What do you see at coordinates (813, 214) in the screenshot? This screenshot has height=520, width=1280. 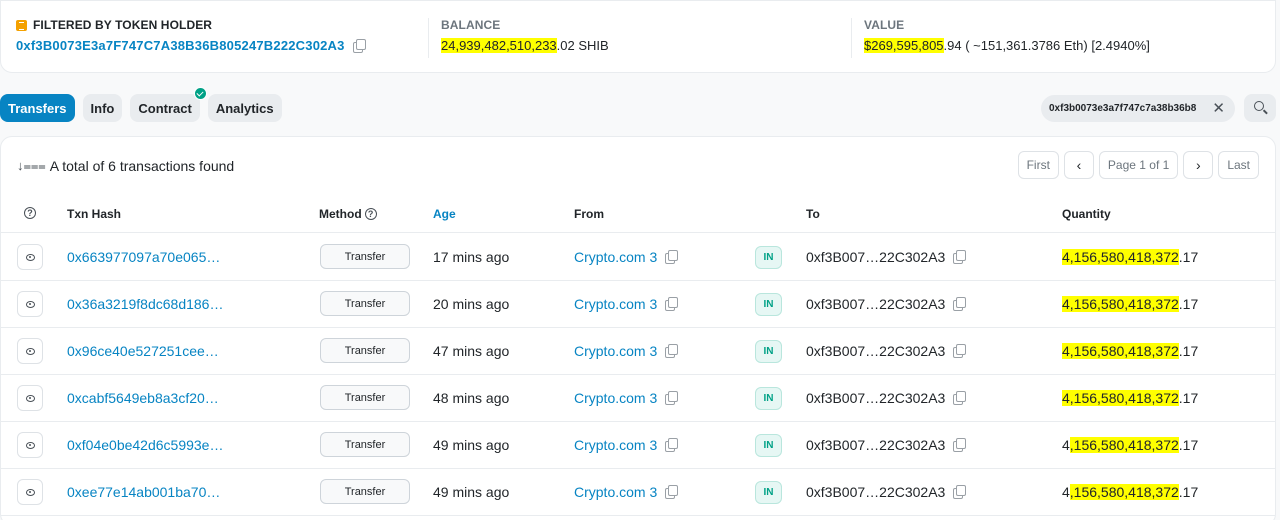 I see `header-to: To` at bounding box center [813, 214].